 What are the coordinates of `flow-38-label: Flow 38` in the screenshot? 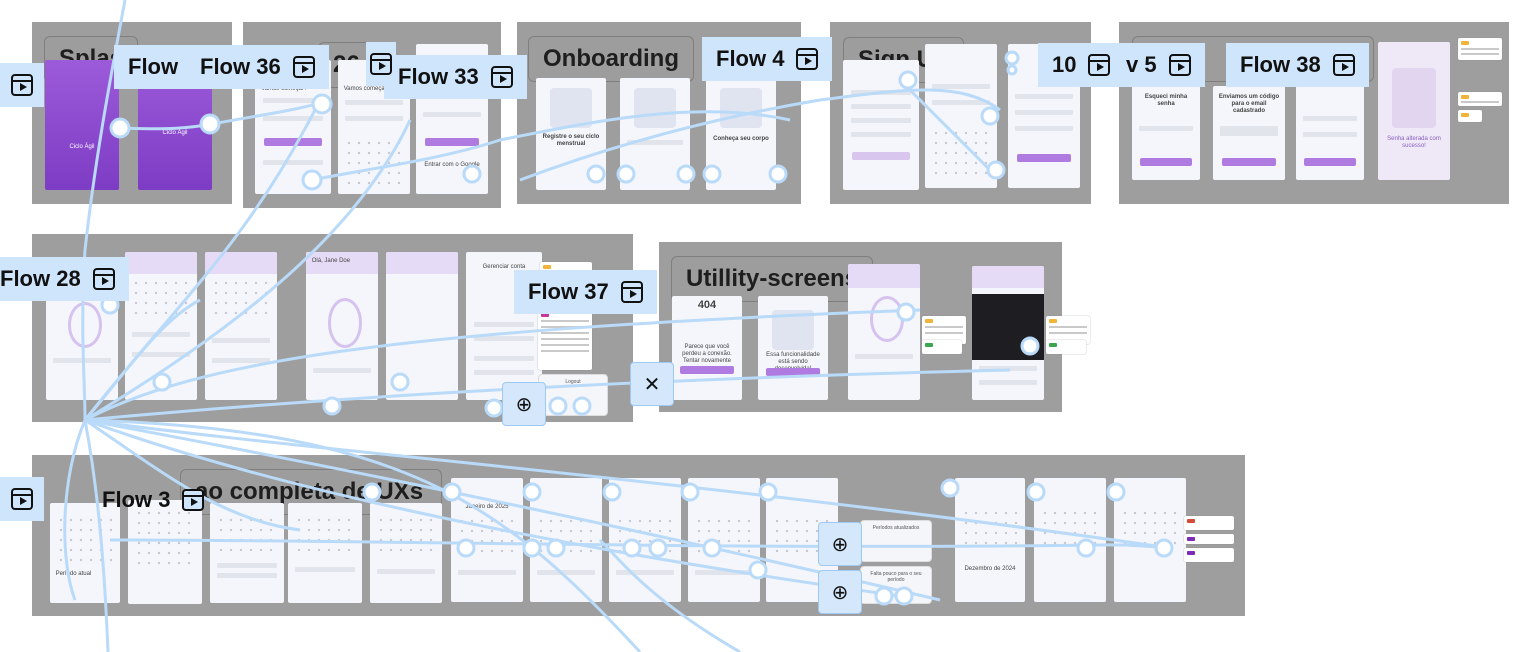 It's located at (1297, 65).